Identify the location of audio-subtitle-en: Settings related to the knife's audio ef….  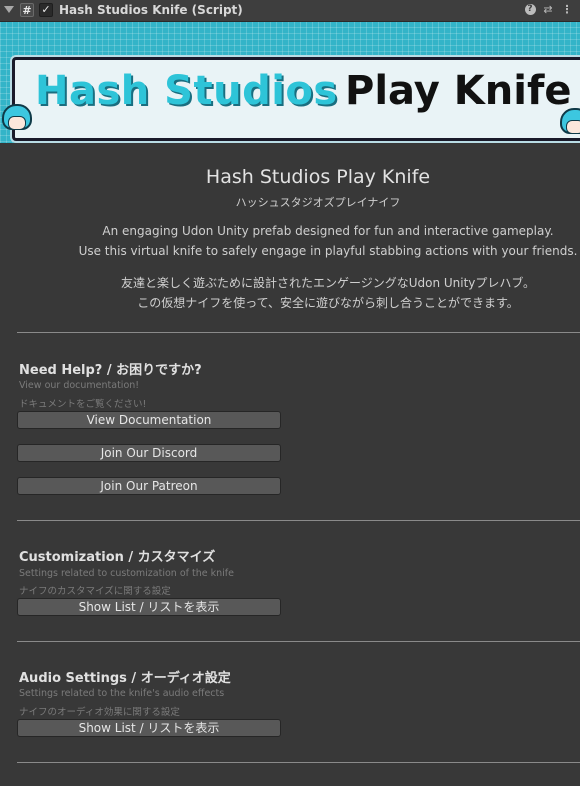
(122, 693).